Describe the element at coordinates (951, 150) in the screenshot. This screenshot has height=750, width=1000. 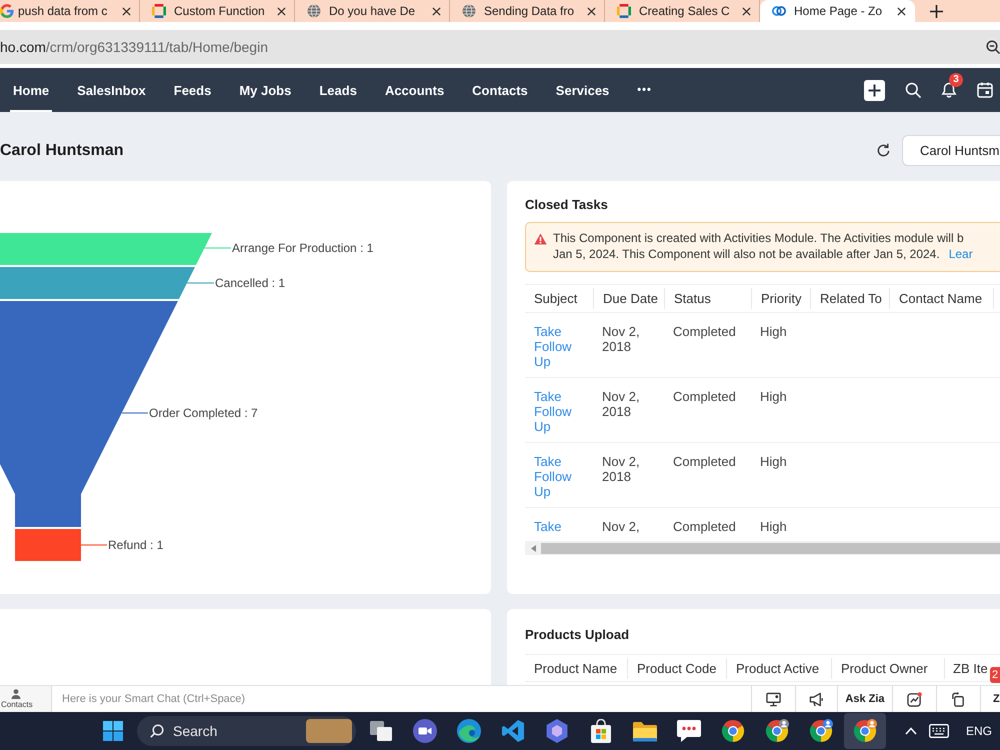
I see `user-dropdown: Carol Huntsm` at that location.